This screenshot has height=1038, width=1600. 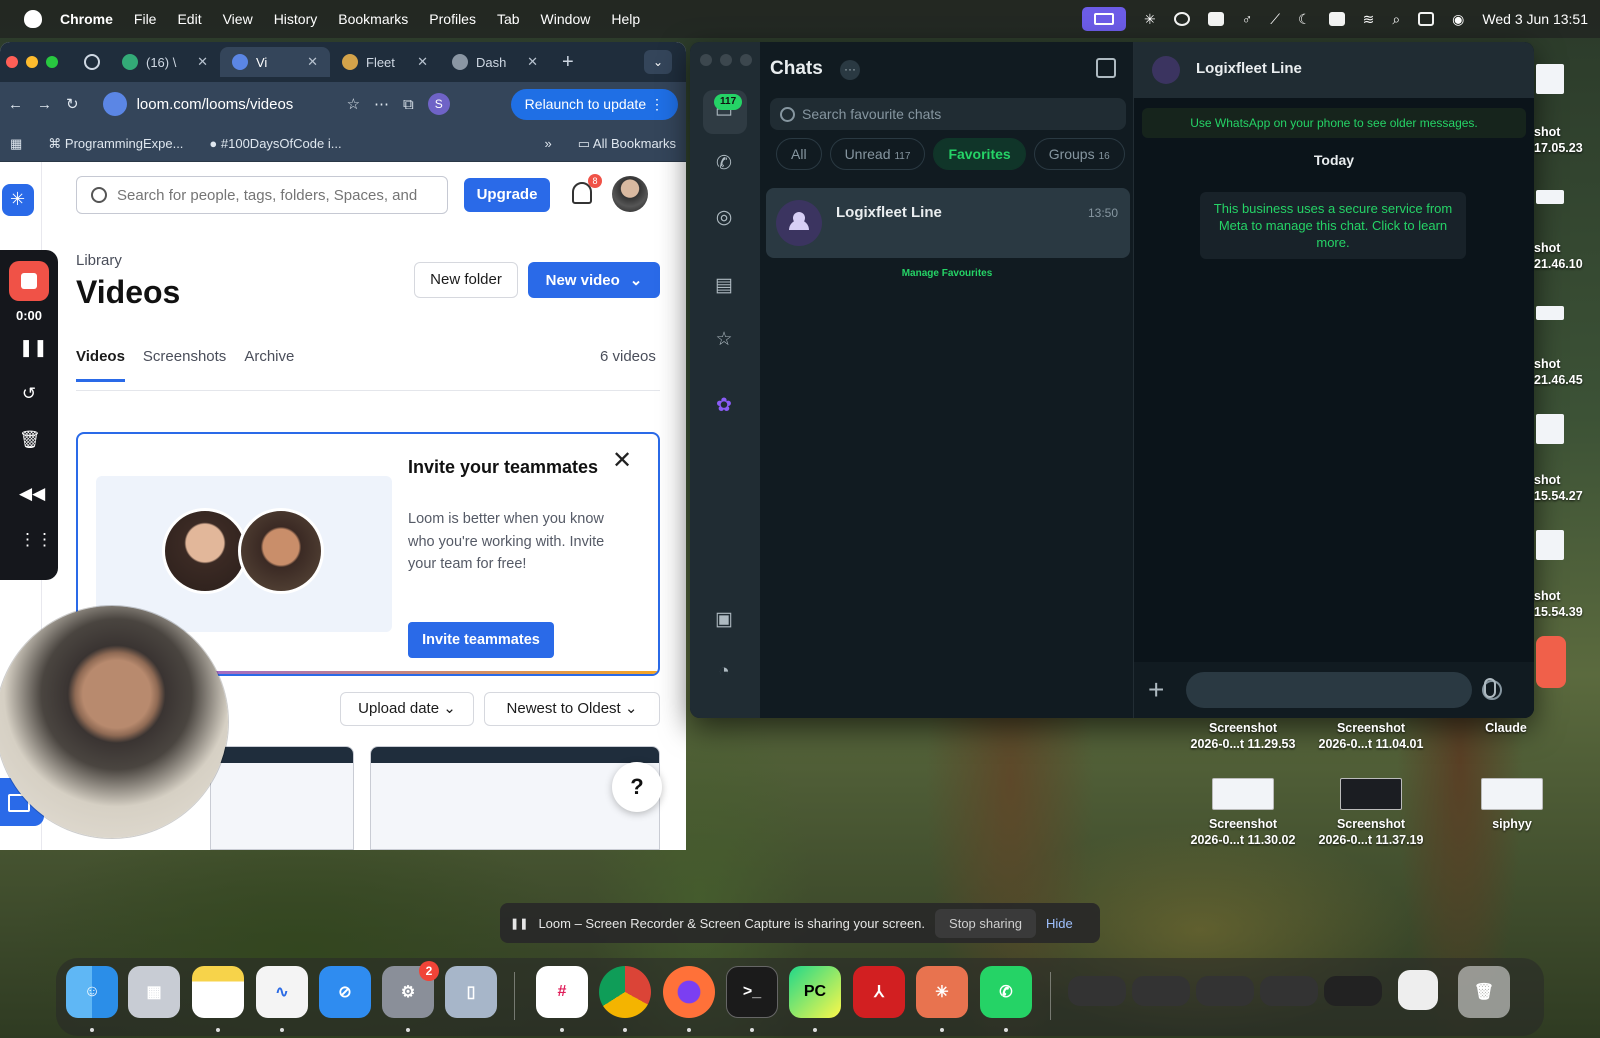 I want to click on pen-status-icon: ⟋, so click(x=1275, y=19).